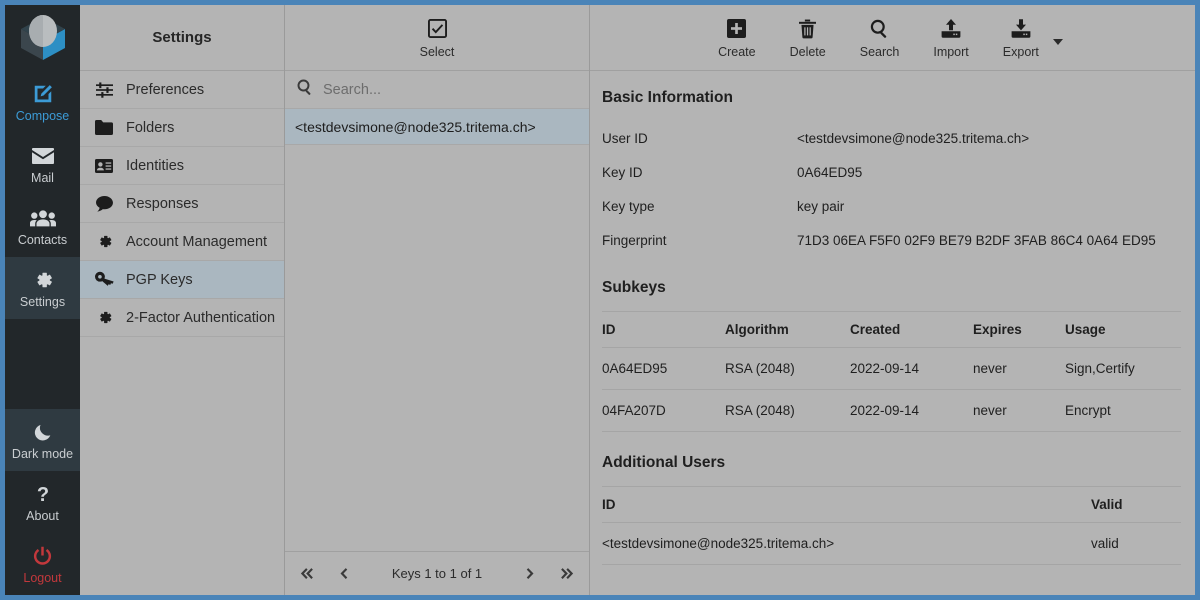  Describe the element at coordinates (182, 128) in the screenshot. I see `sidebar-item-folders: Folders` at that location.